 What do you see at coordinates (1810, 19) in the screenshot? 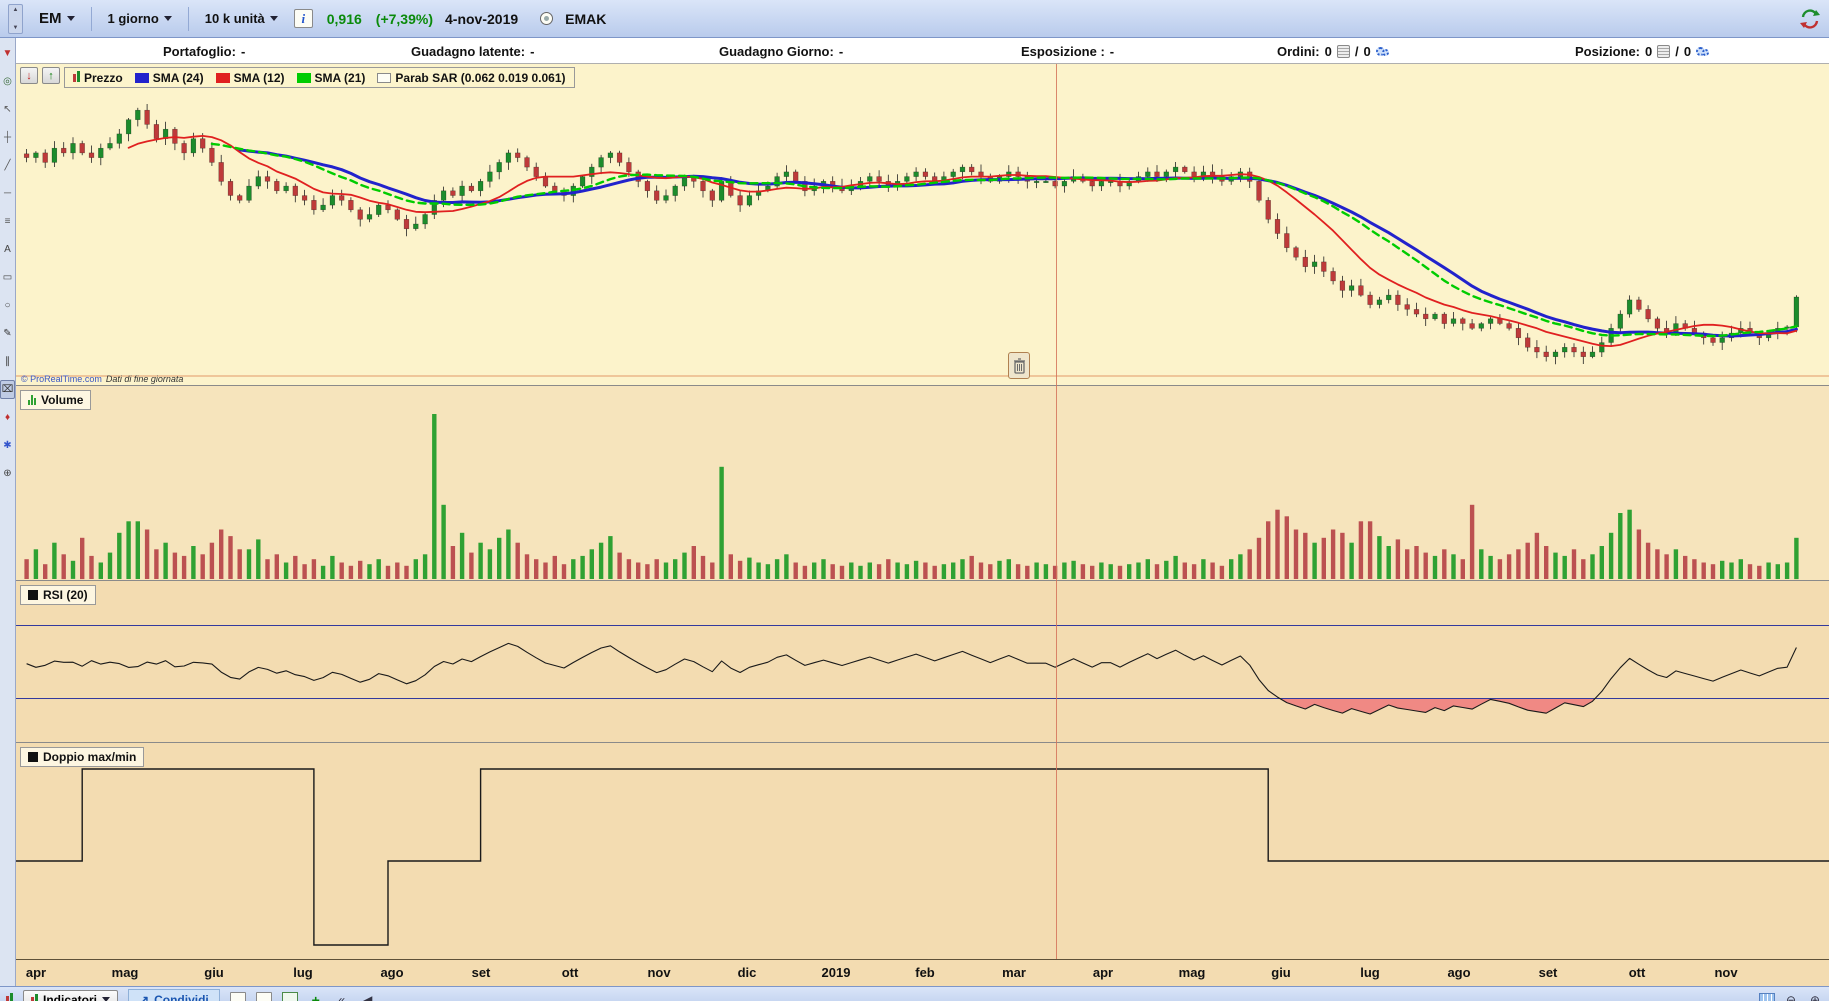
I see `refresh-icon` at bounding box center [1810, 19].